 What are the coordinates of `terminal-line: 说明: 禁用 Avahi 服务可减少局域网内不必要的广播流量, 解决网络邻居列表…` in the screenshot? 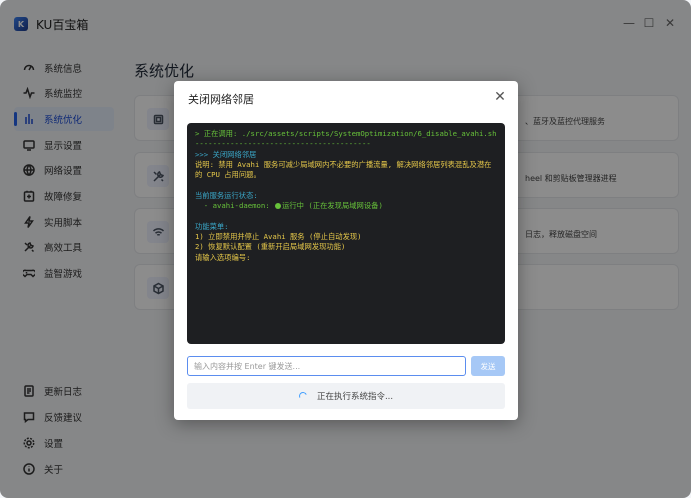 It's located at (346, 170).